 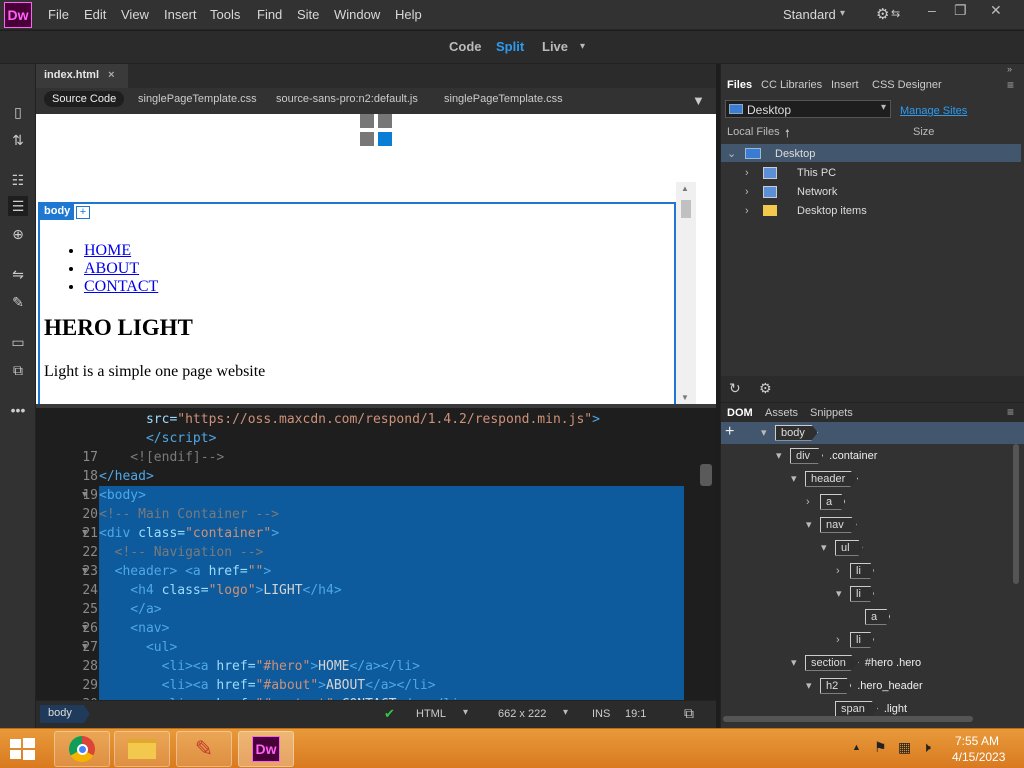 I want to click on dom-tree-row: › a, so click(x=826, y=501).